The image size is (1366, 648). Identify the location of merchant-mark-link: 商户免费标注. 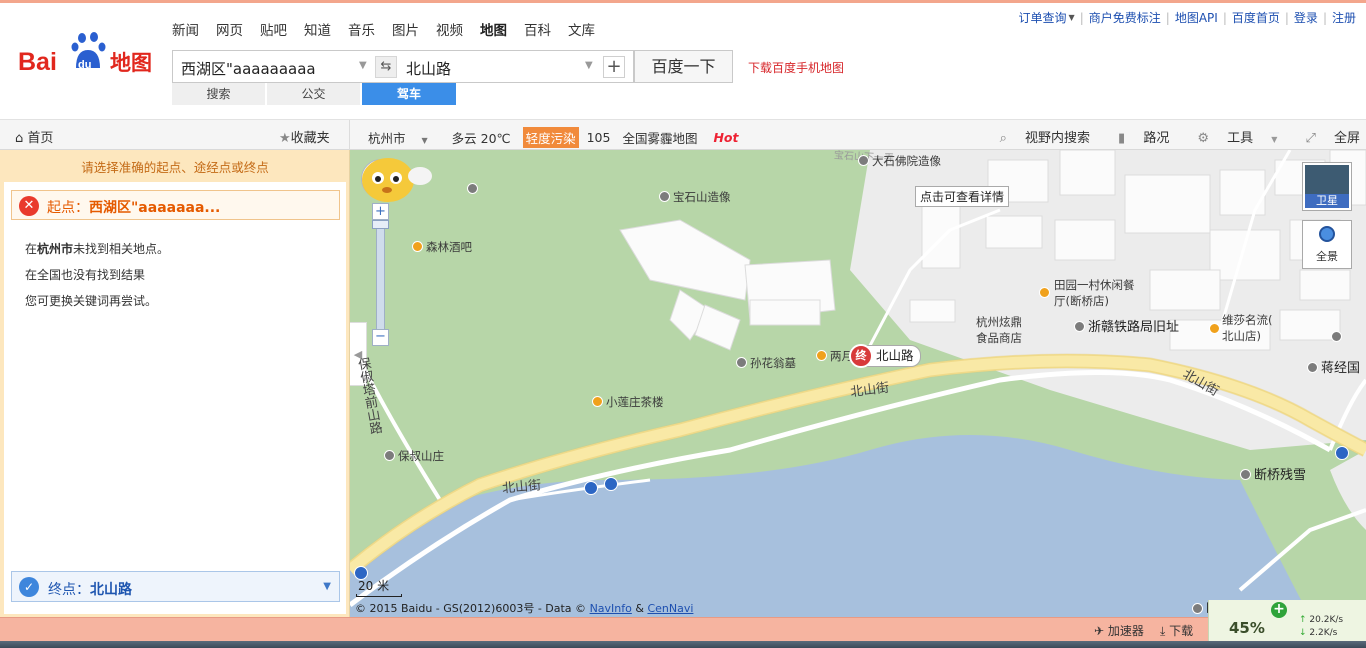
(1125, 18).